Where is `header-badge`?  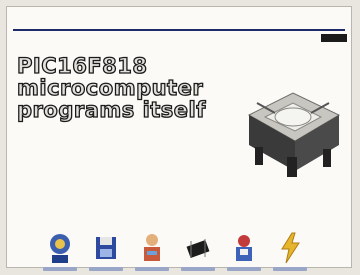 header-badge is located at coordinates (334, 38).